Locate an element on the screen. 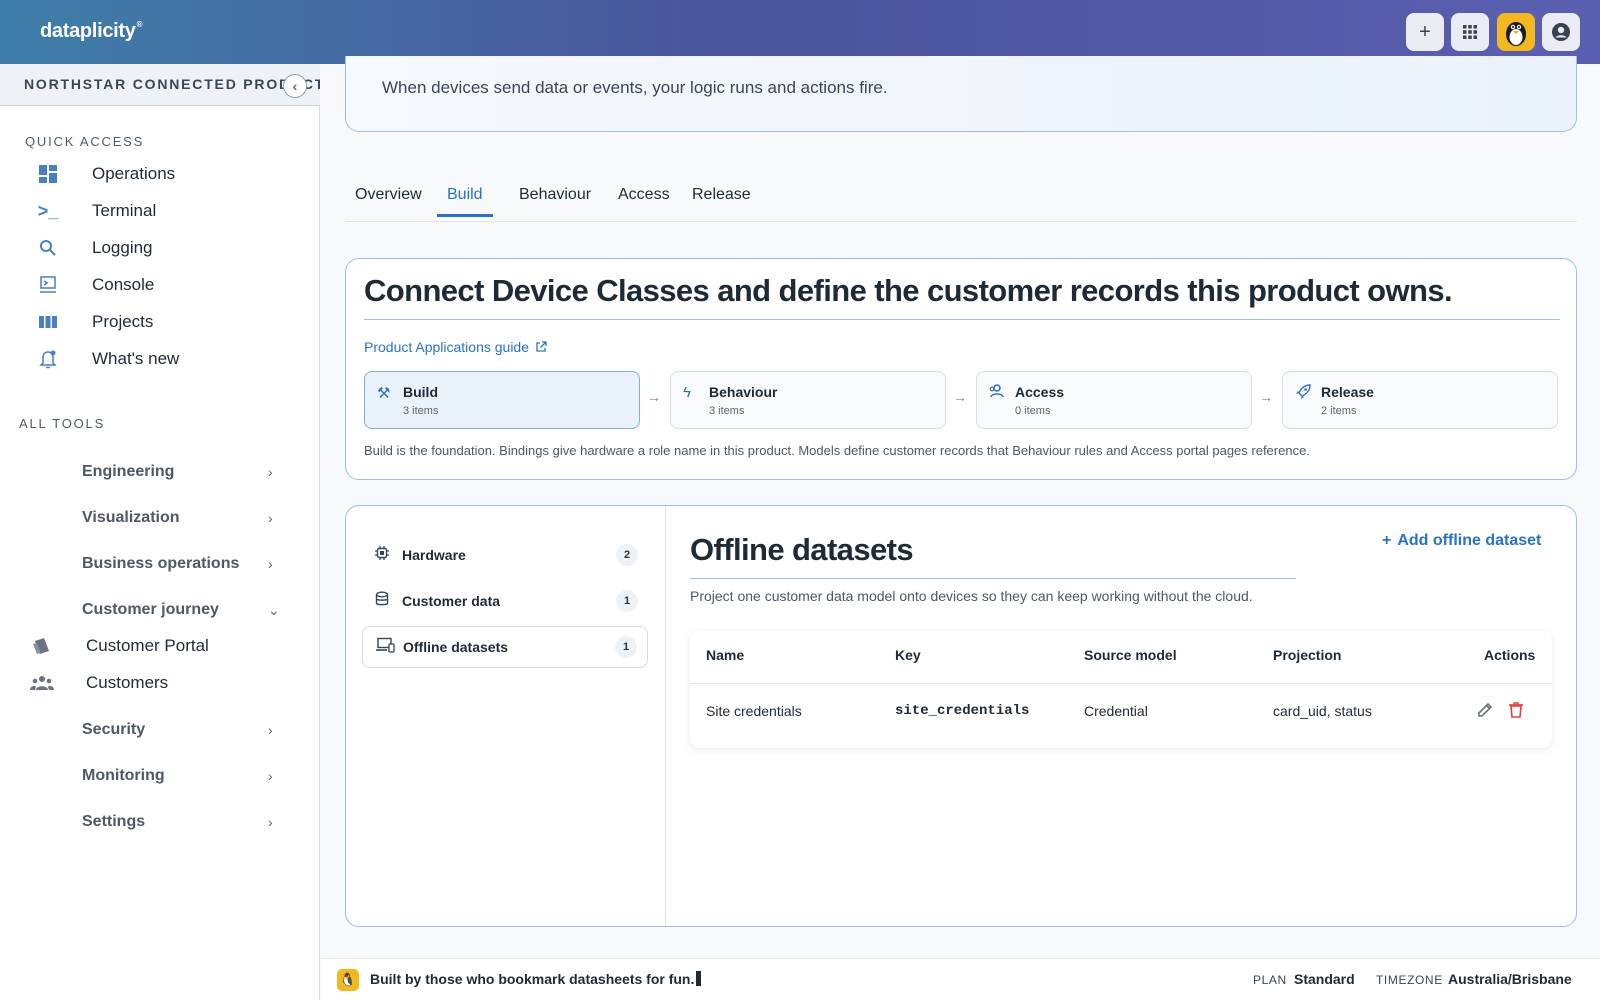  sidebar-item-label: Customers is located at coordinates (127, 682).